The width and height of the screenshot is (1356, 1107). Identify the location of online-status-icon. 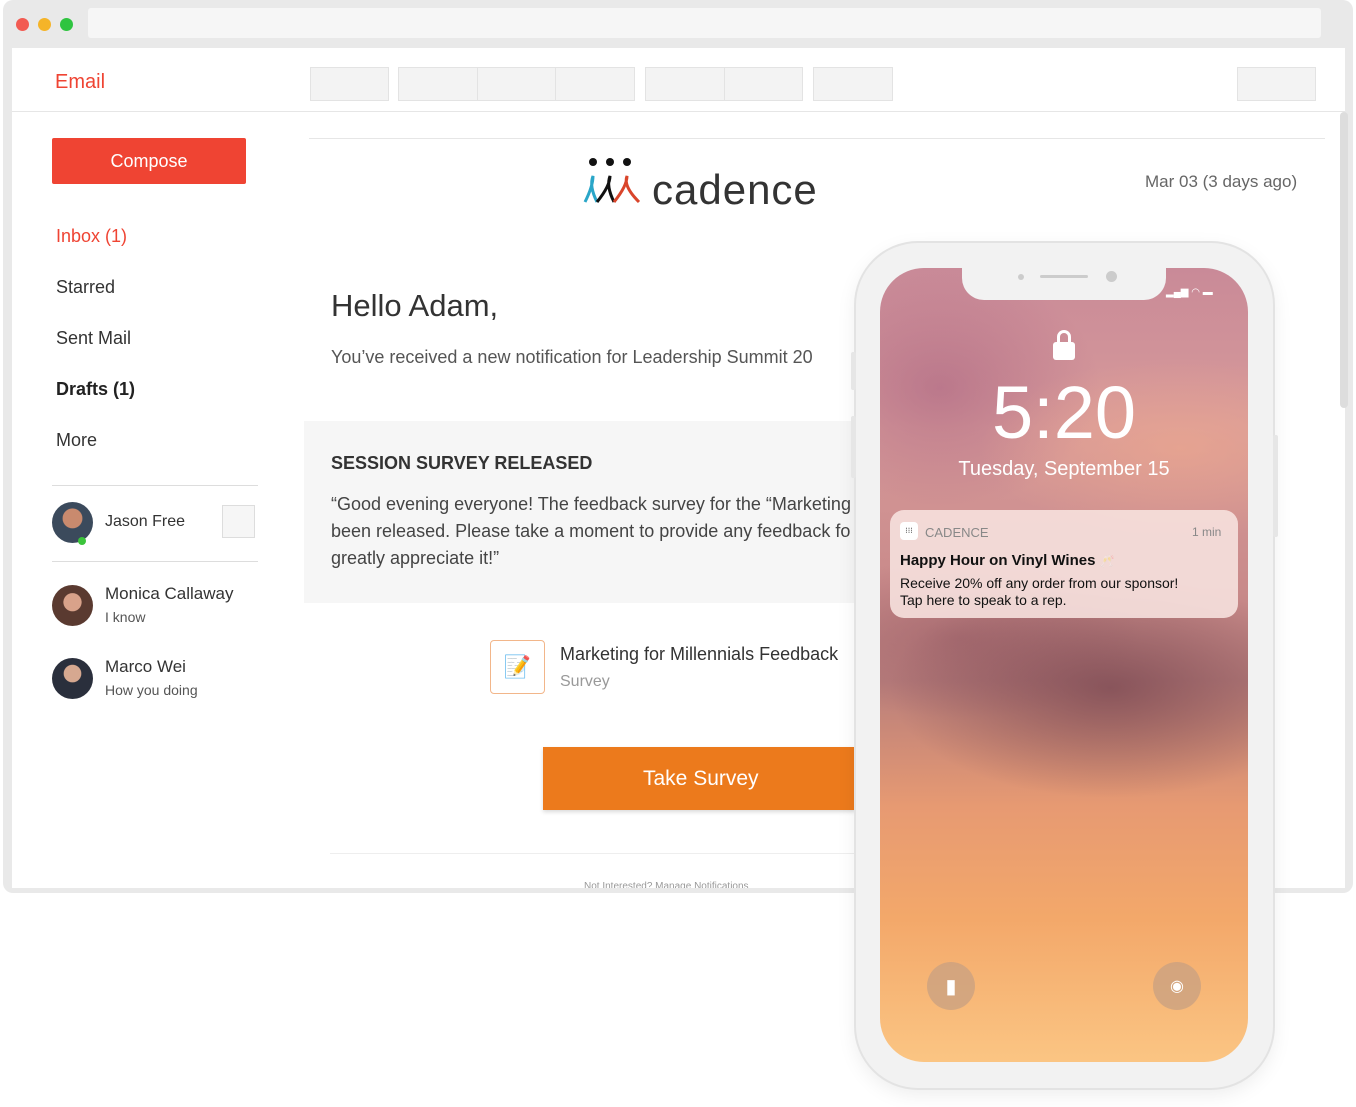
(82, 541).